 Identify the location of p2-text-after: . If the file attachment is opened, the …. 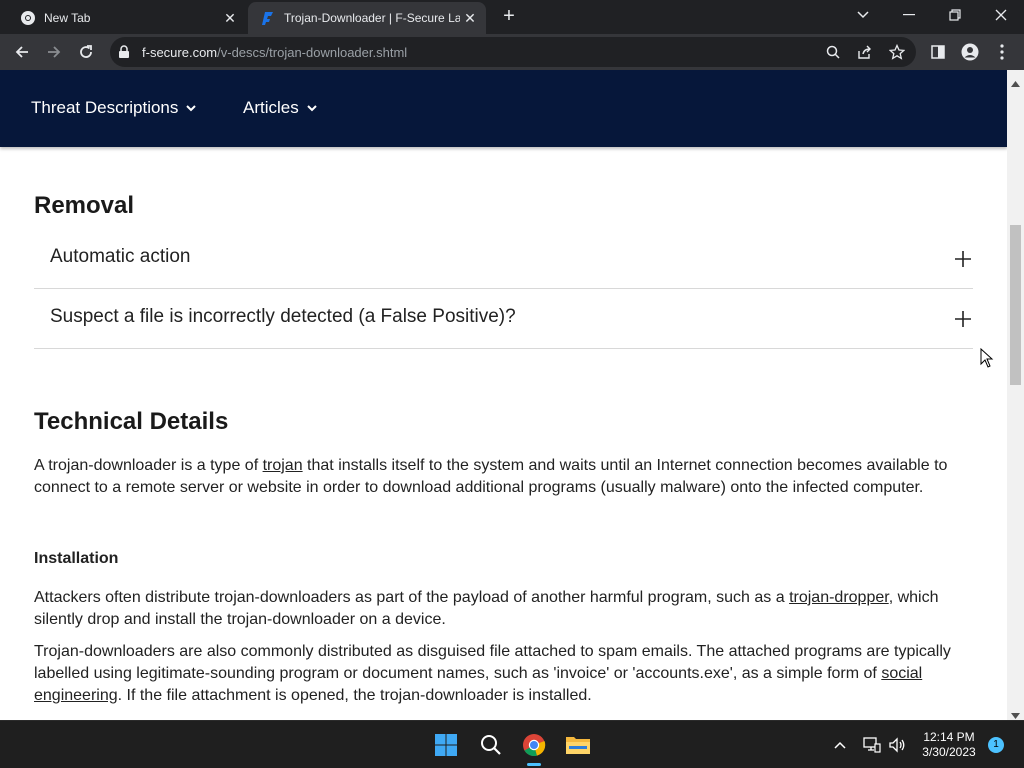
(354, 695).